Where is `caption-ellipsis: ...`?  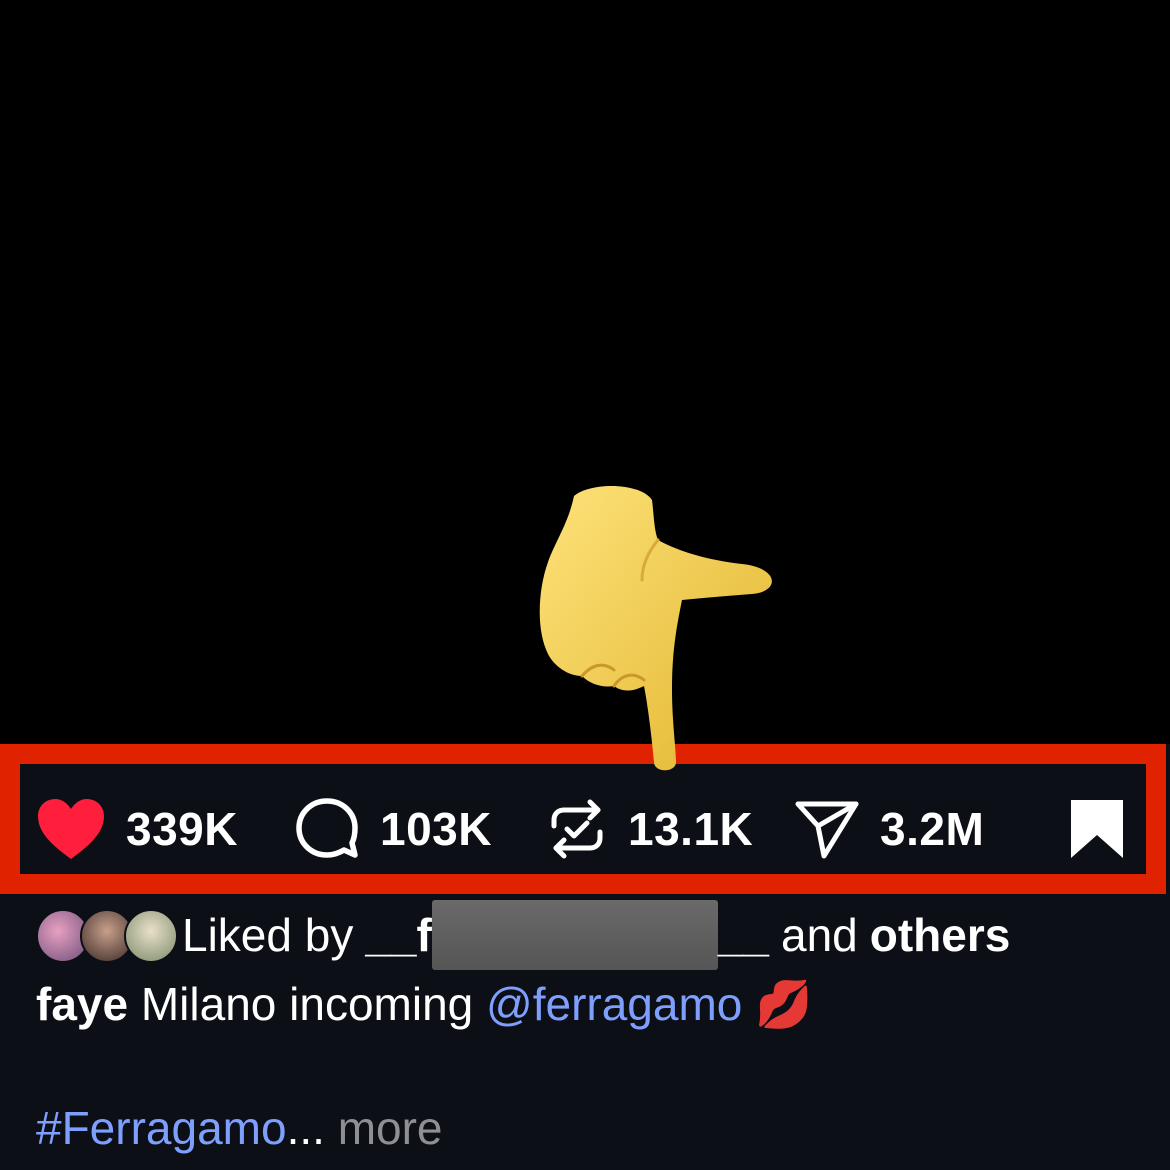
caption-ellipsis: ... is located at coordinates (305, 1128).